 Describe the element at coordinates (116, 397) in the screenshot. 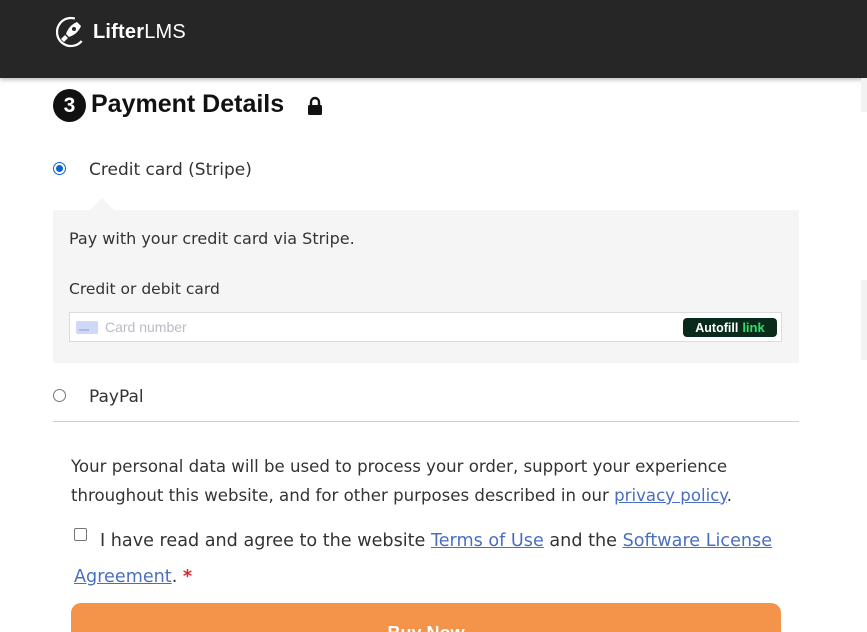

I see `paypal-option-label: PayPal` at that location.